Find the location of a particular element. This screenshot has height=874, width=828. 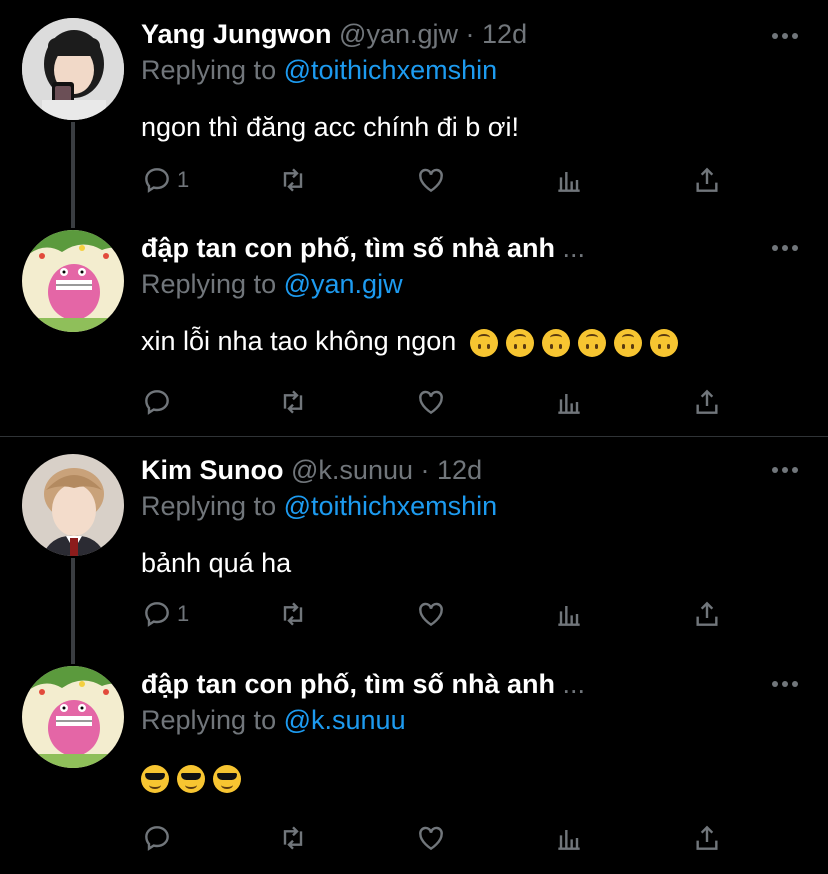

tweet-text: xin lỗi nha tao không ngon is located at coordinates (299, 341).